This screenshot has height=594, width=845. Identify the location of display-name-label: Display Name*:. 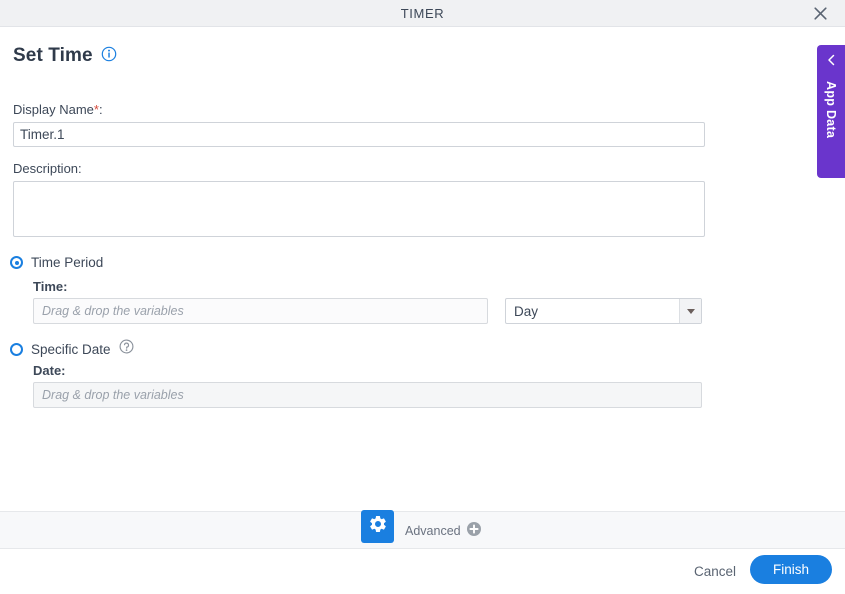
(58, 109).